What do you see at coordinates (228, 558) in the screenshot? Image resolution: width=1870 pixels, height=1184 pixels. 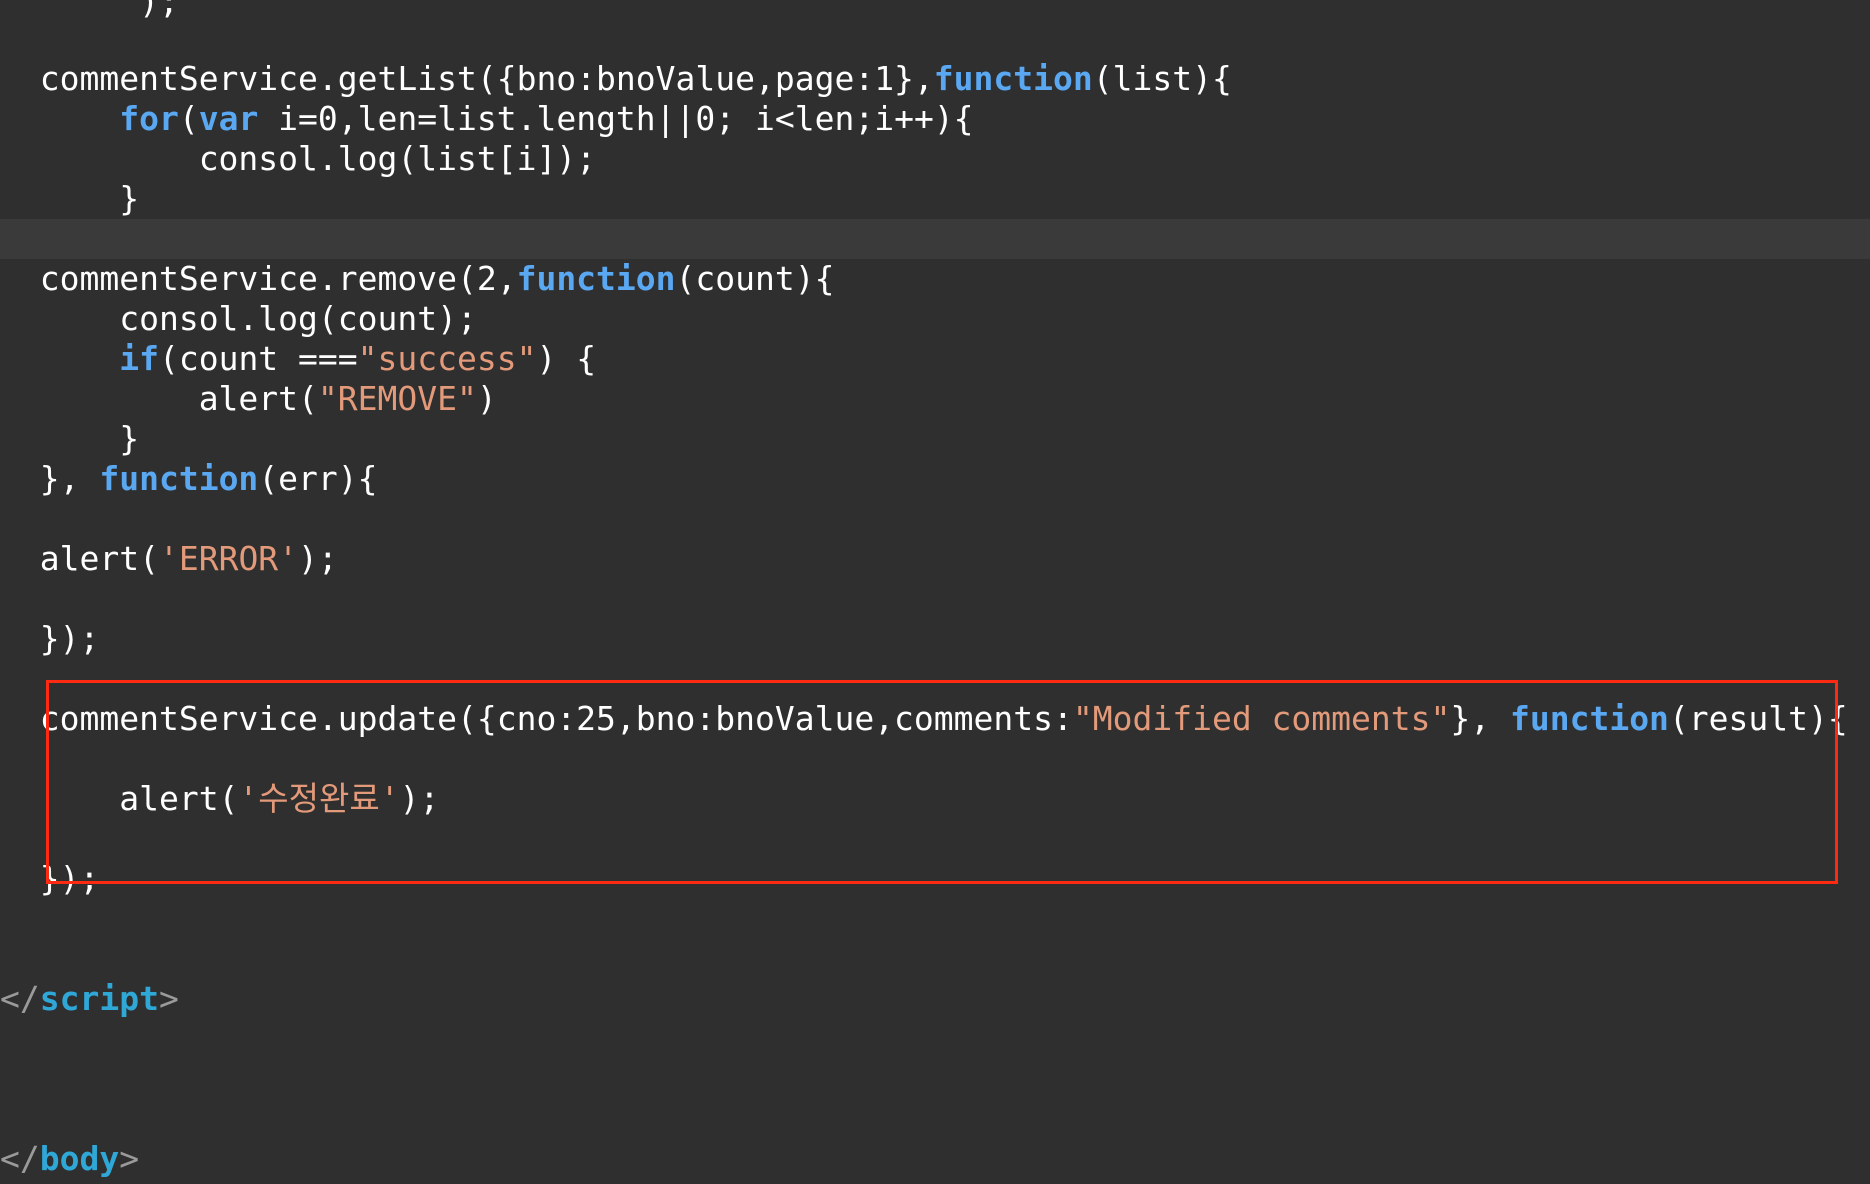 I see `string-token: 'ERROR'` at bounding box center [228, 558].